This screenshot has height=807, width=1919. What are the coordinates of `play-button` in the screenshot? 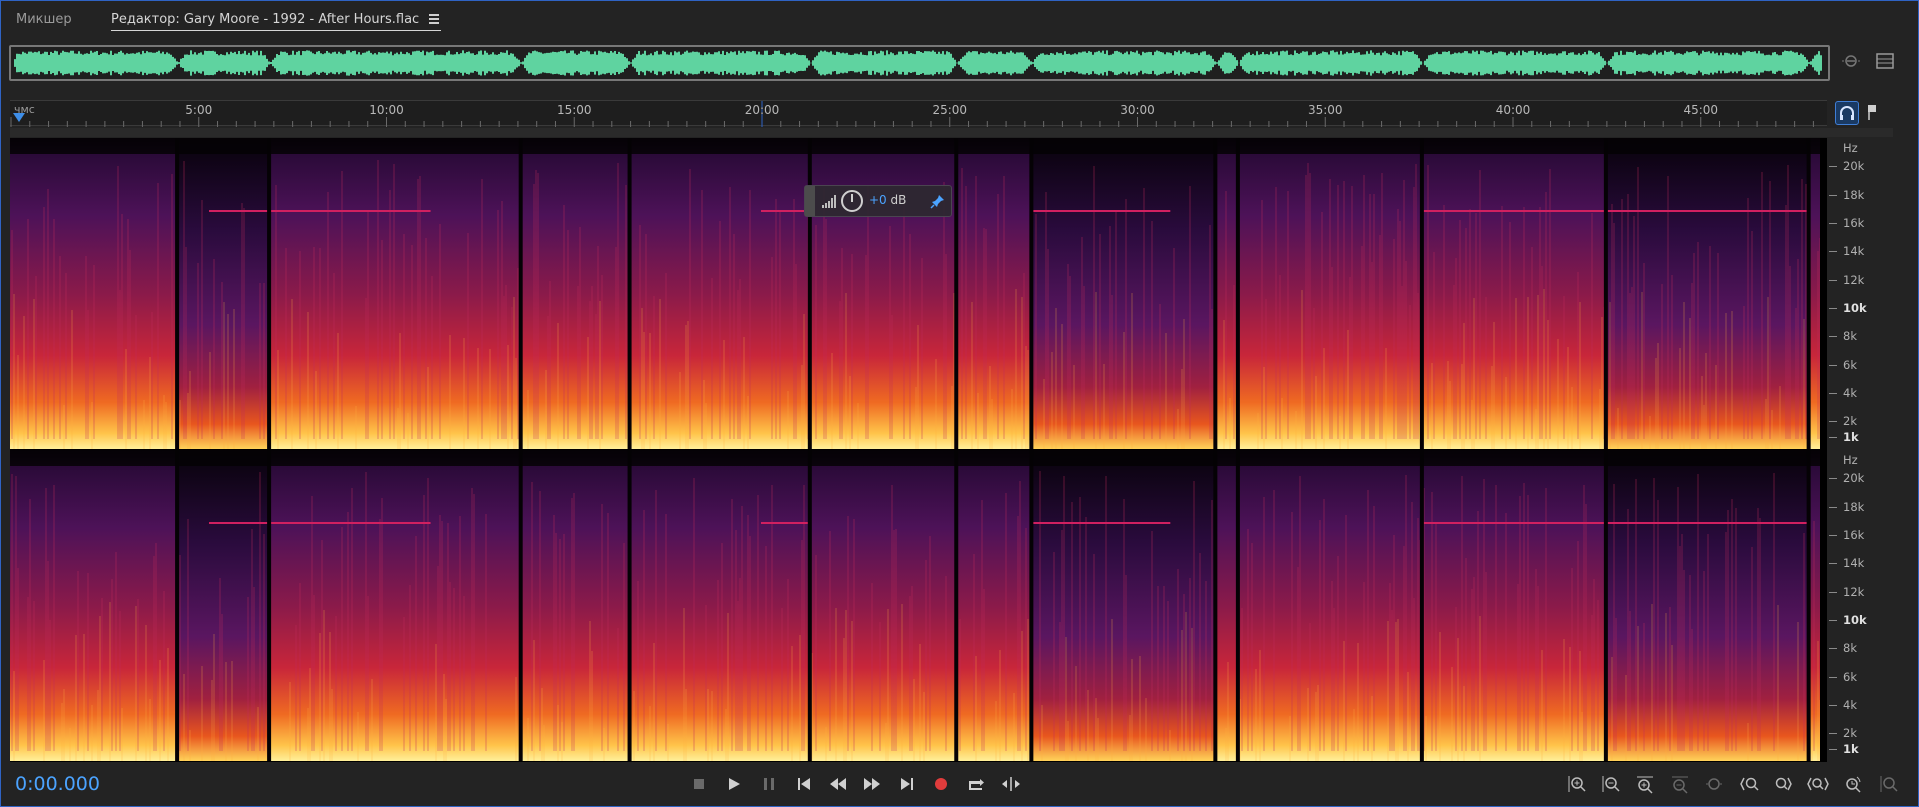 It's located at (734, 784).